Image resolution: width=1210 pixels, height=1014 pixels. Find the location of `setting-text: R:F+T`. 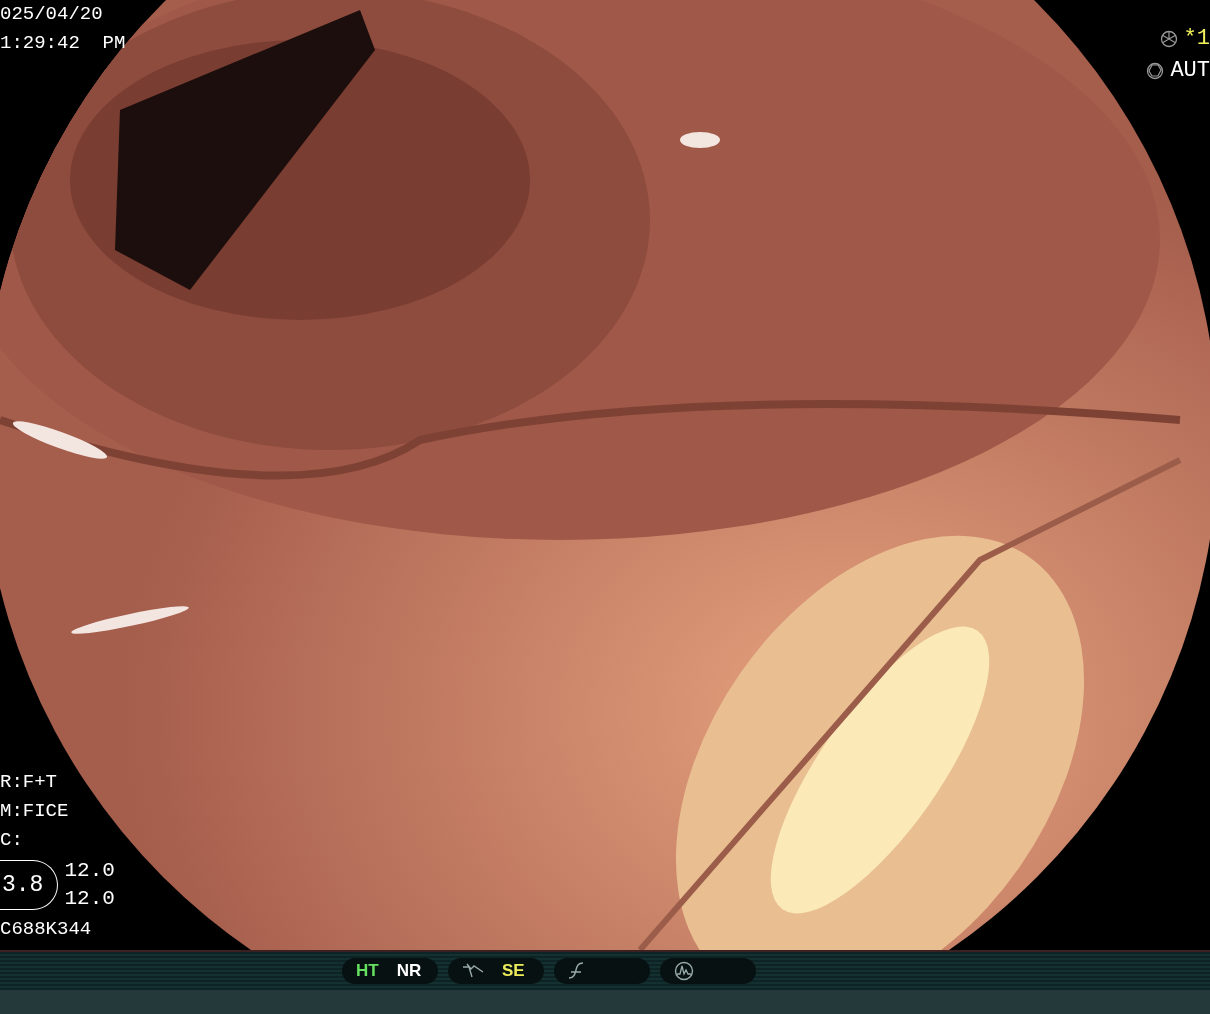

setting-text: R:F+T is located at coordinates (29, 782).